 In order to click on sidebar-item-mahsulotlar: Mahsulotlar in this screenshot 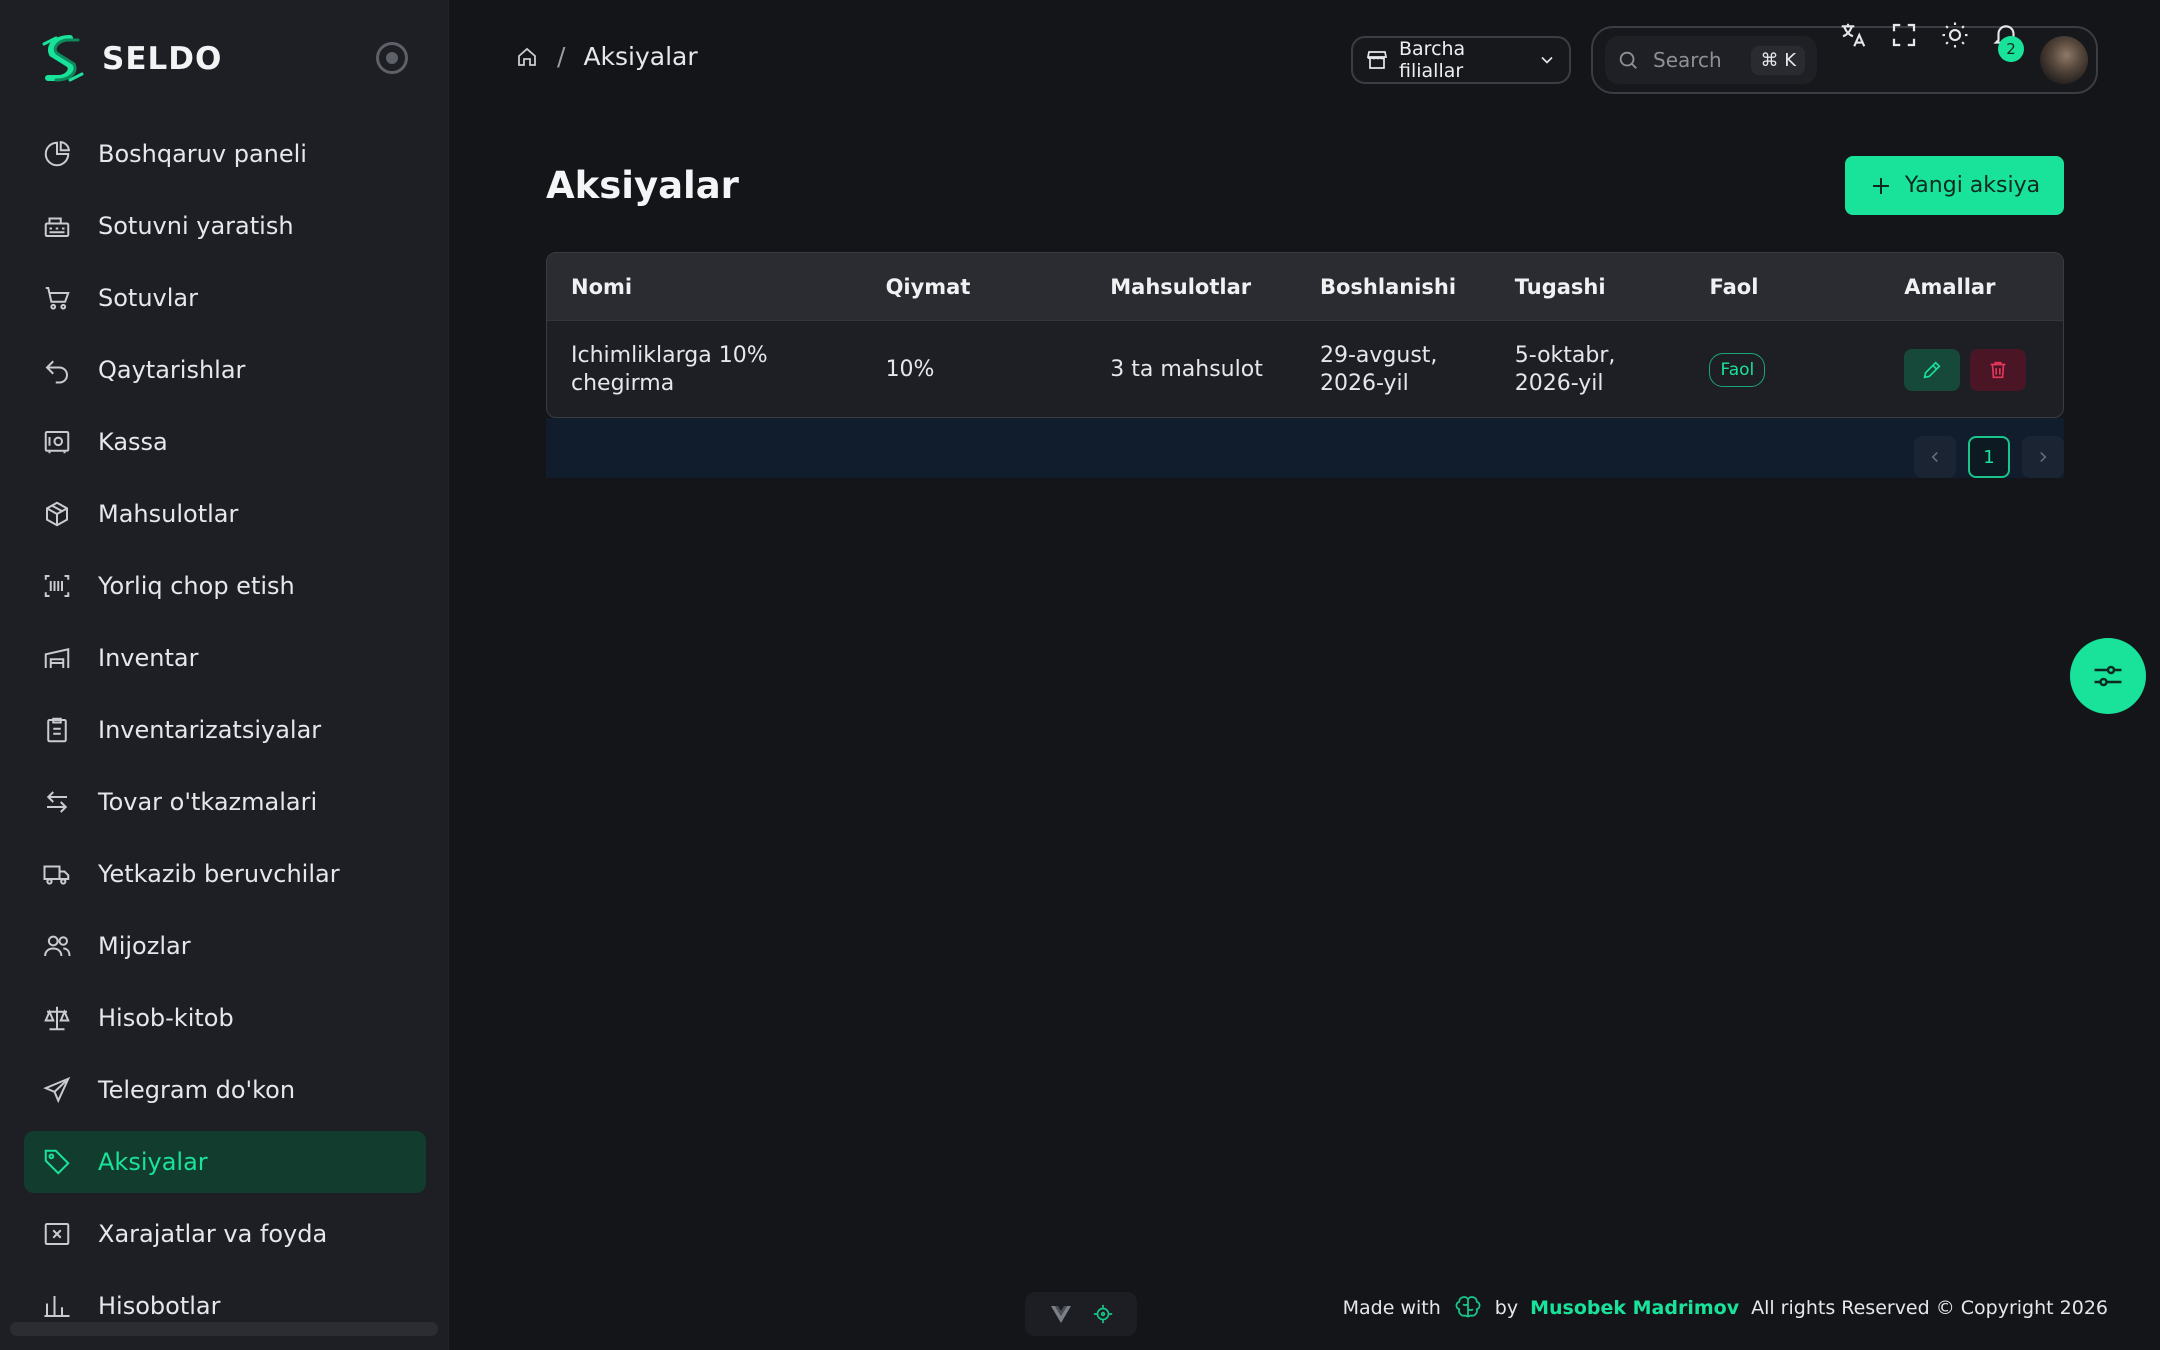, I will do `click(225, 514)`.